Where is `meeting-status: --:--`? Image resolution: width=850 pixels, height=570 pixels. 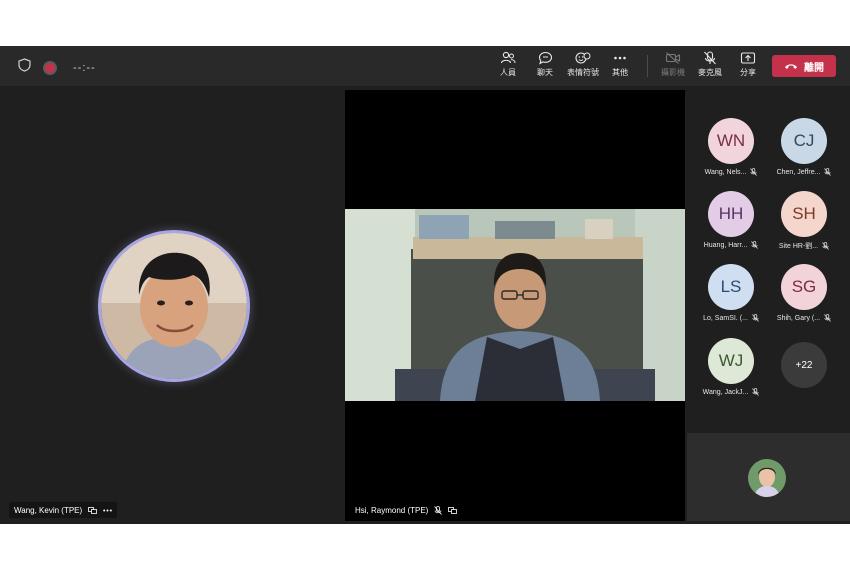 meeting-status: --:-- is located at coordinates (57, 67).